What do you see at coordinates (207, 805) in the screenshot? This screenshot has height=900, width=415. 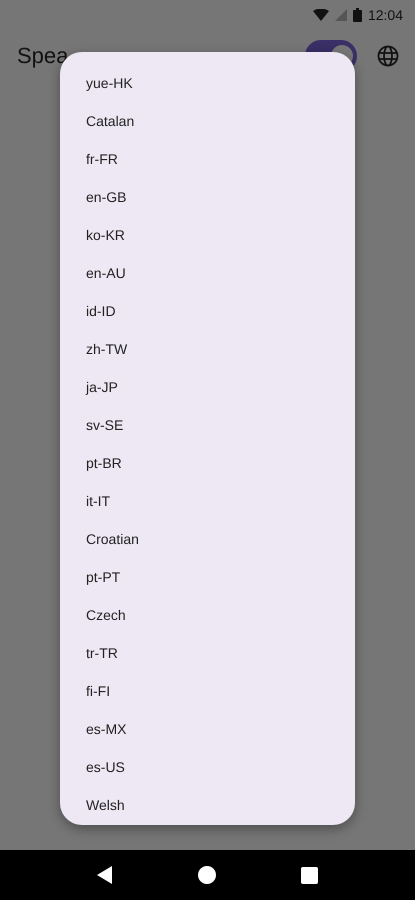 I see `menu-item: Welsh` at bounding box center [207, 805].